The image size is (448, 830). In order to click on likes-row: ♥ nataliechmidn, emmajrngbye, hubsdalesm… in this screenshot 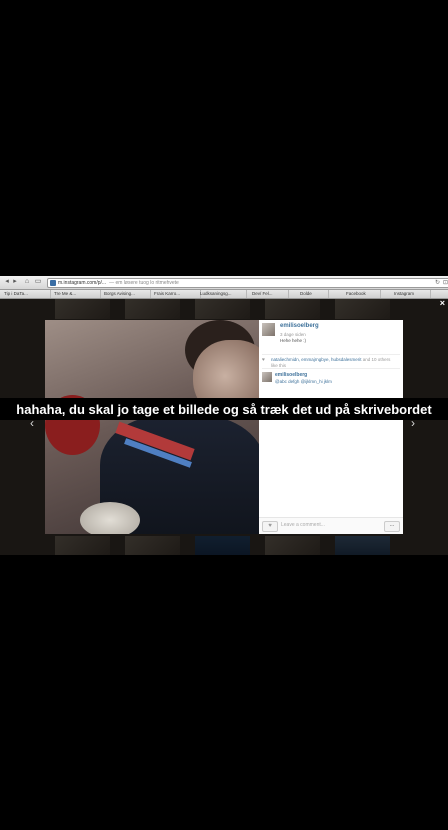, I will do `click(331, 361)`.